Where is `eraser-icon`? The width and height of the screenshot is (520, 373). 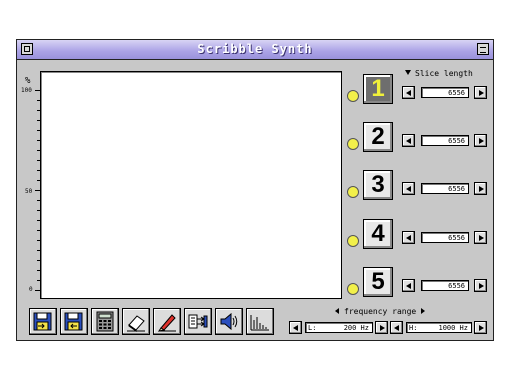
eraser-icon is located at coordinates (136, 323).